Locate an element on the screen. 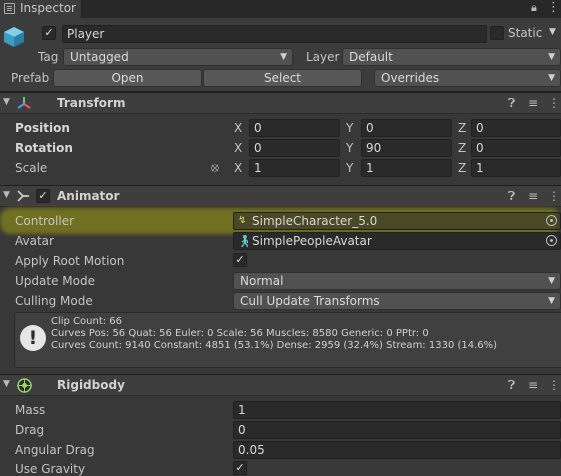  use-gravity-label: Use Gravity is located at coordinates (50, 469).